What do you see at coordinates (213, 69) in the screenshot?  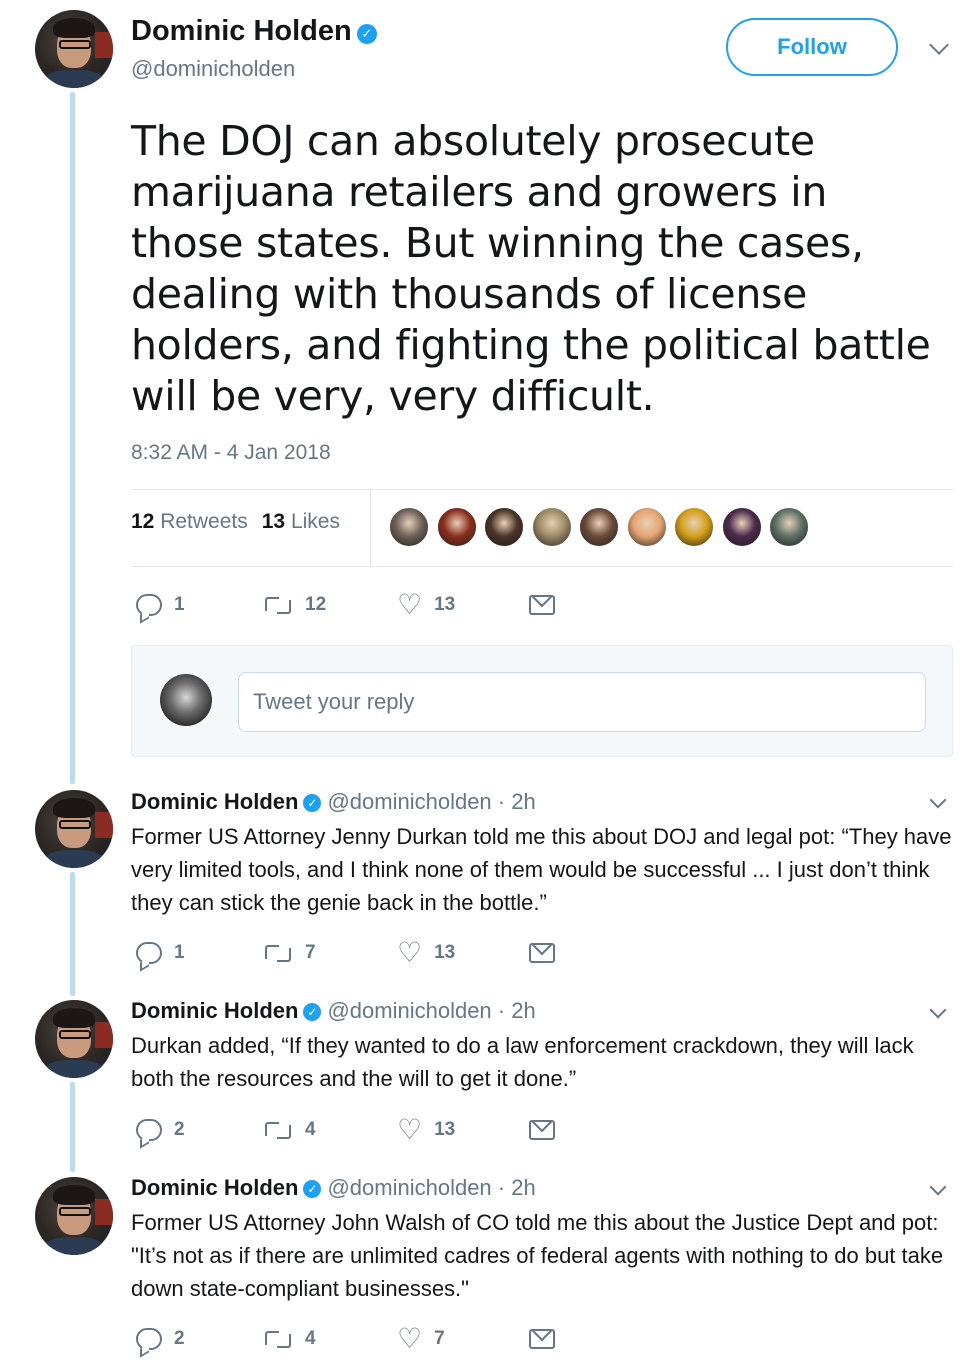 I see `author-handle: @dominicholden` at bounding box center [213, 69].